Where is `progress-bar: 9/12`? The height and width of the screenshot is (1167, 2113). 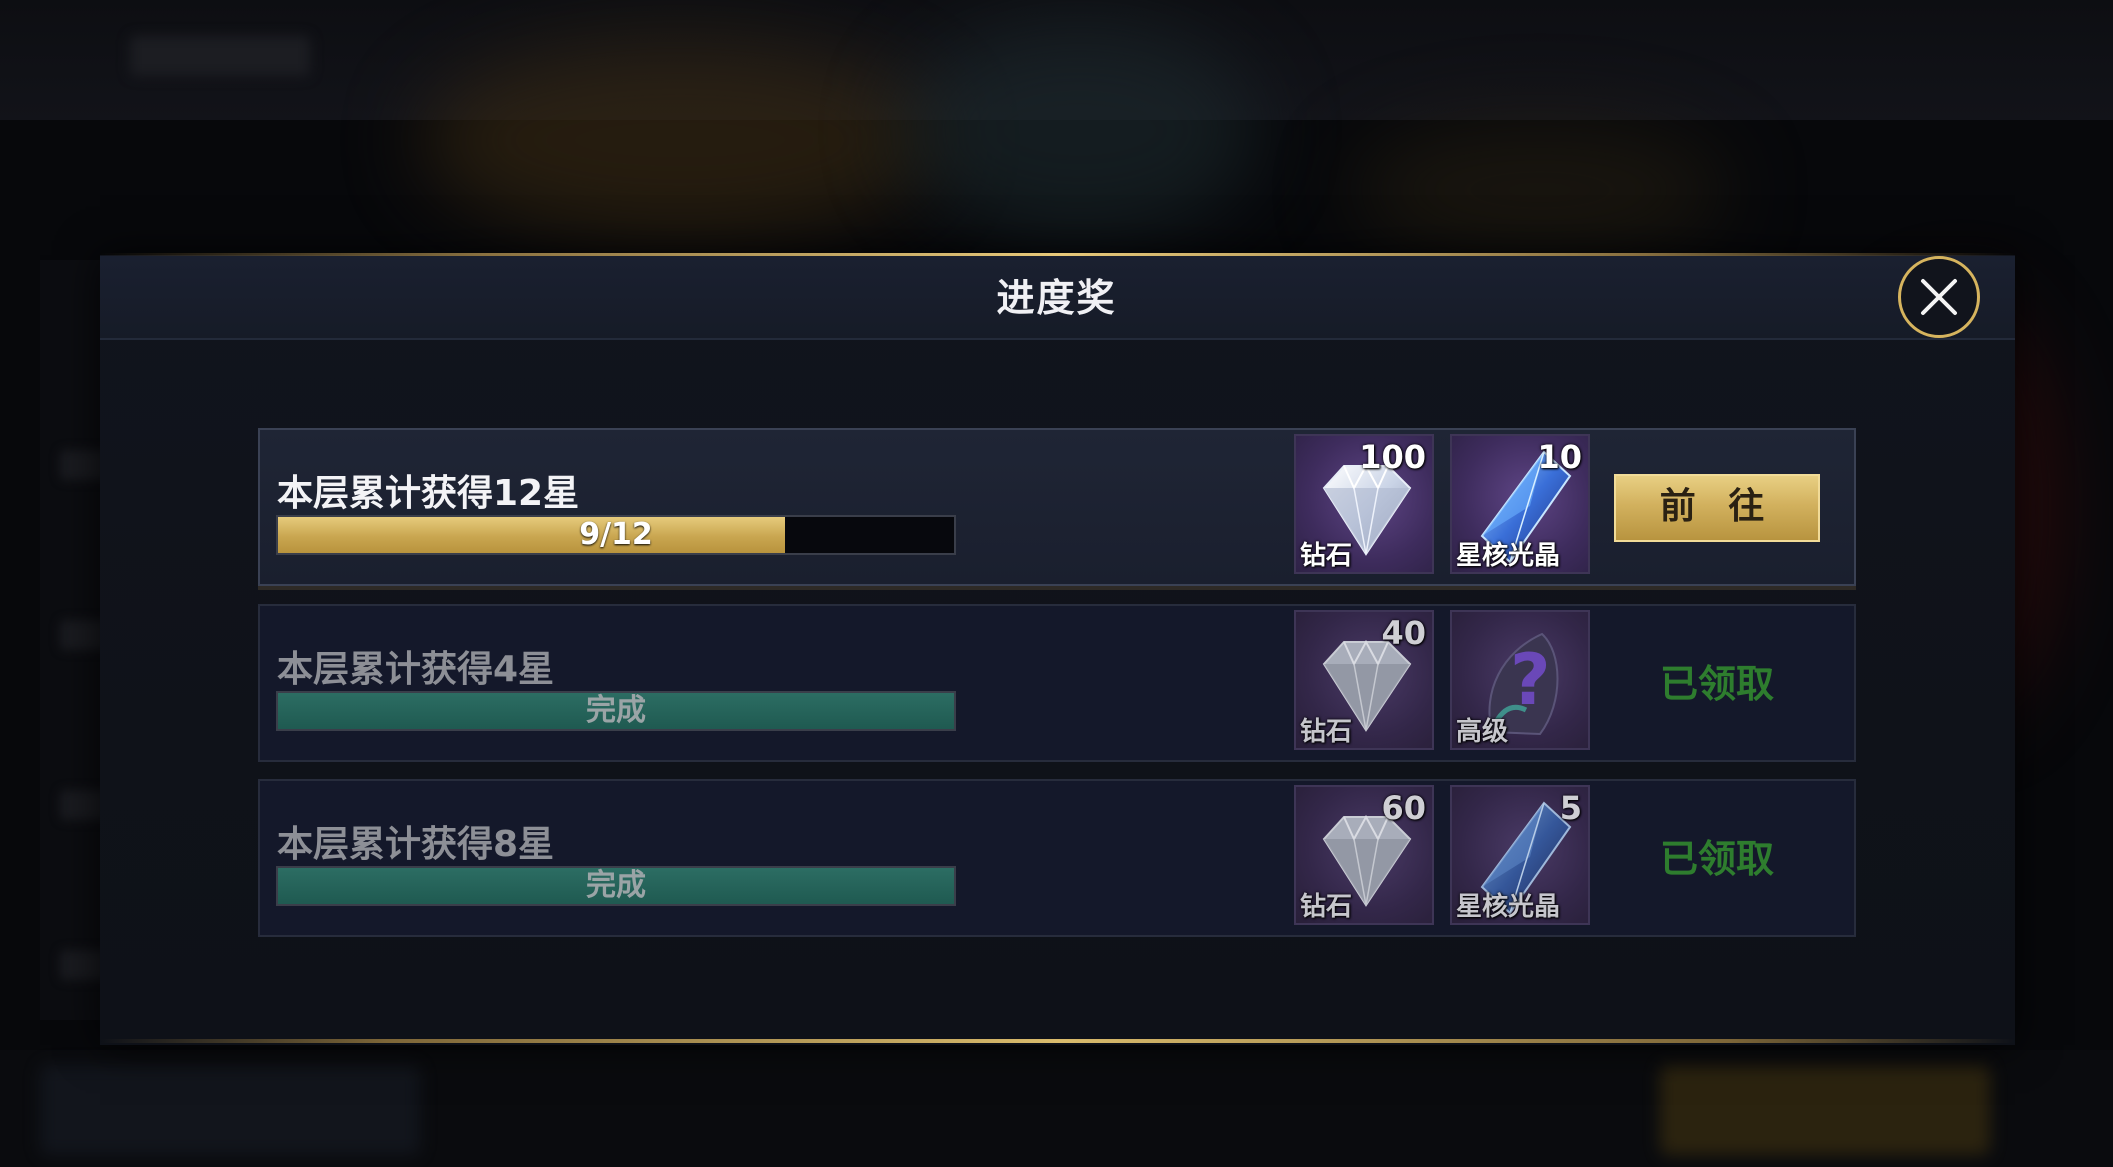 progress-bar: 9/12 is located at coordinates (616, 535).